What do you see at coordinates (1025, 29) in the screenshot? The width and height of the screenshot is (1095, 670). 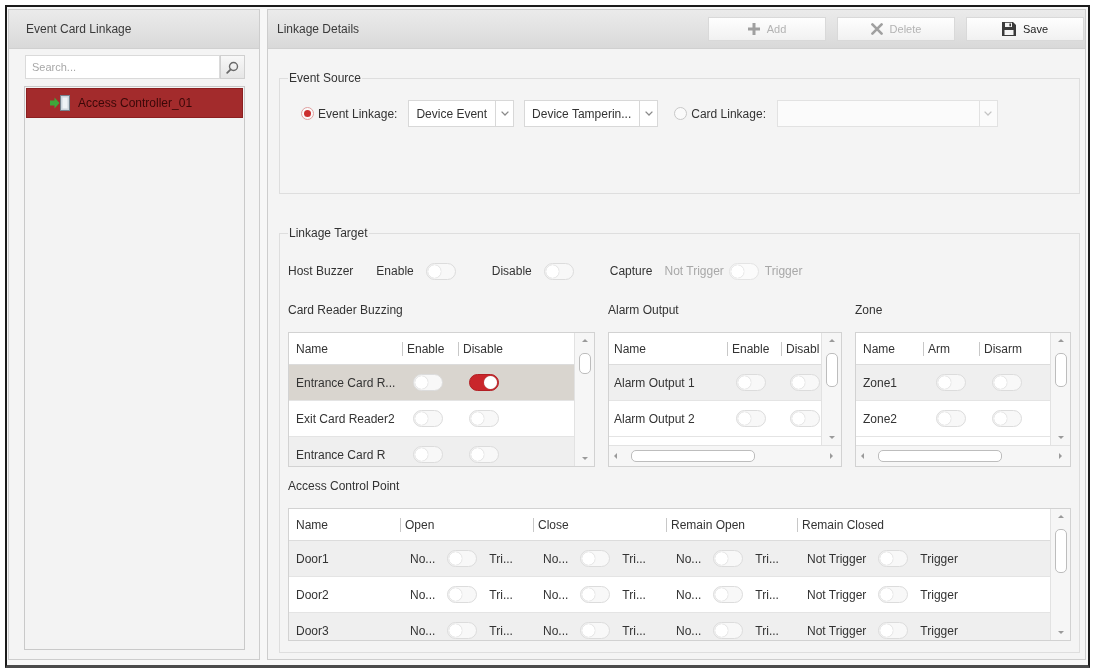 I see `save-button: Save` at bounding box center [1025, 29].